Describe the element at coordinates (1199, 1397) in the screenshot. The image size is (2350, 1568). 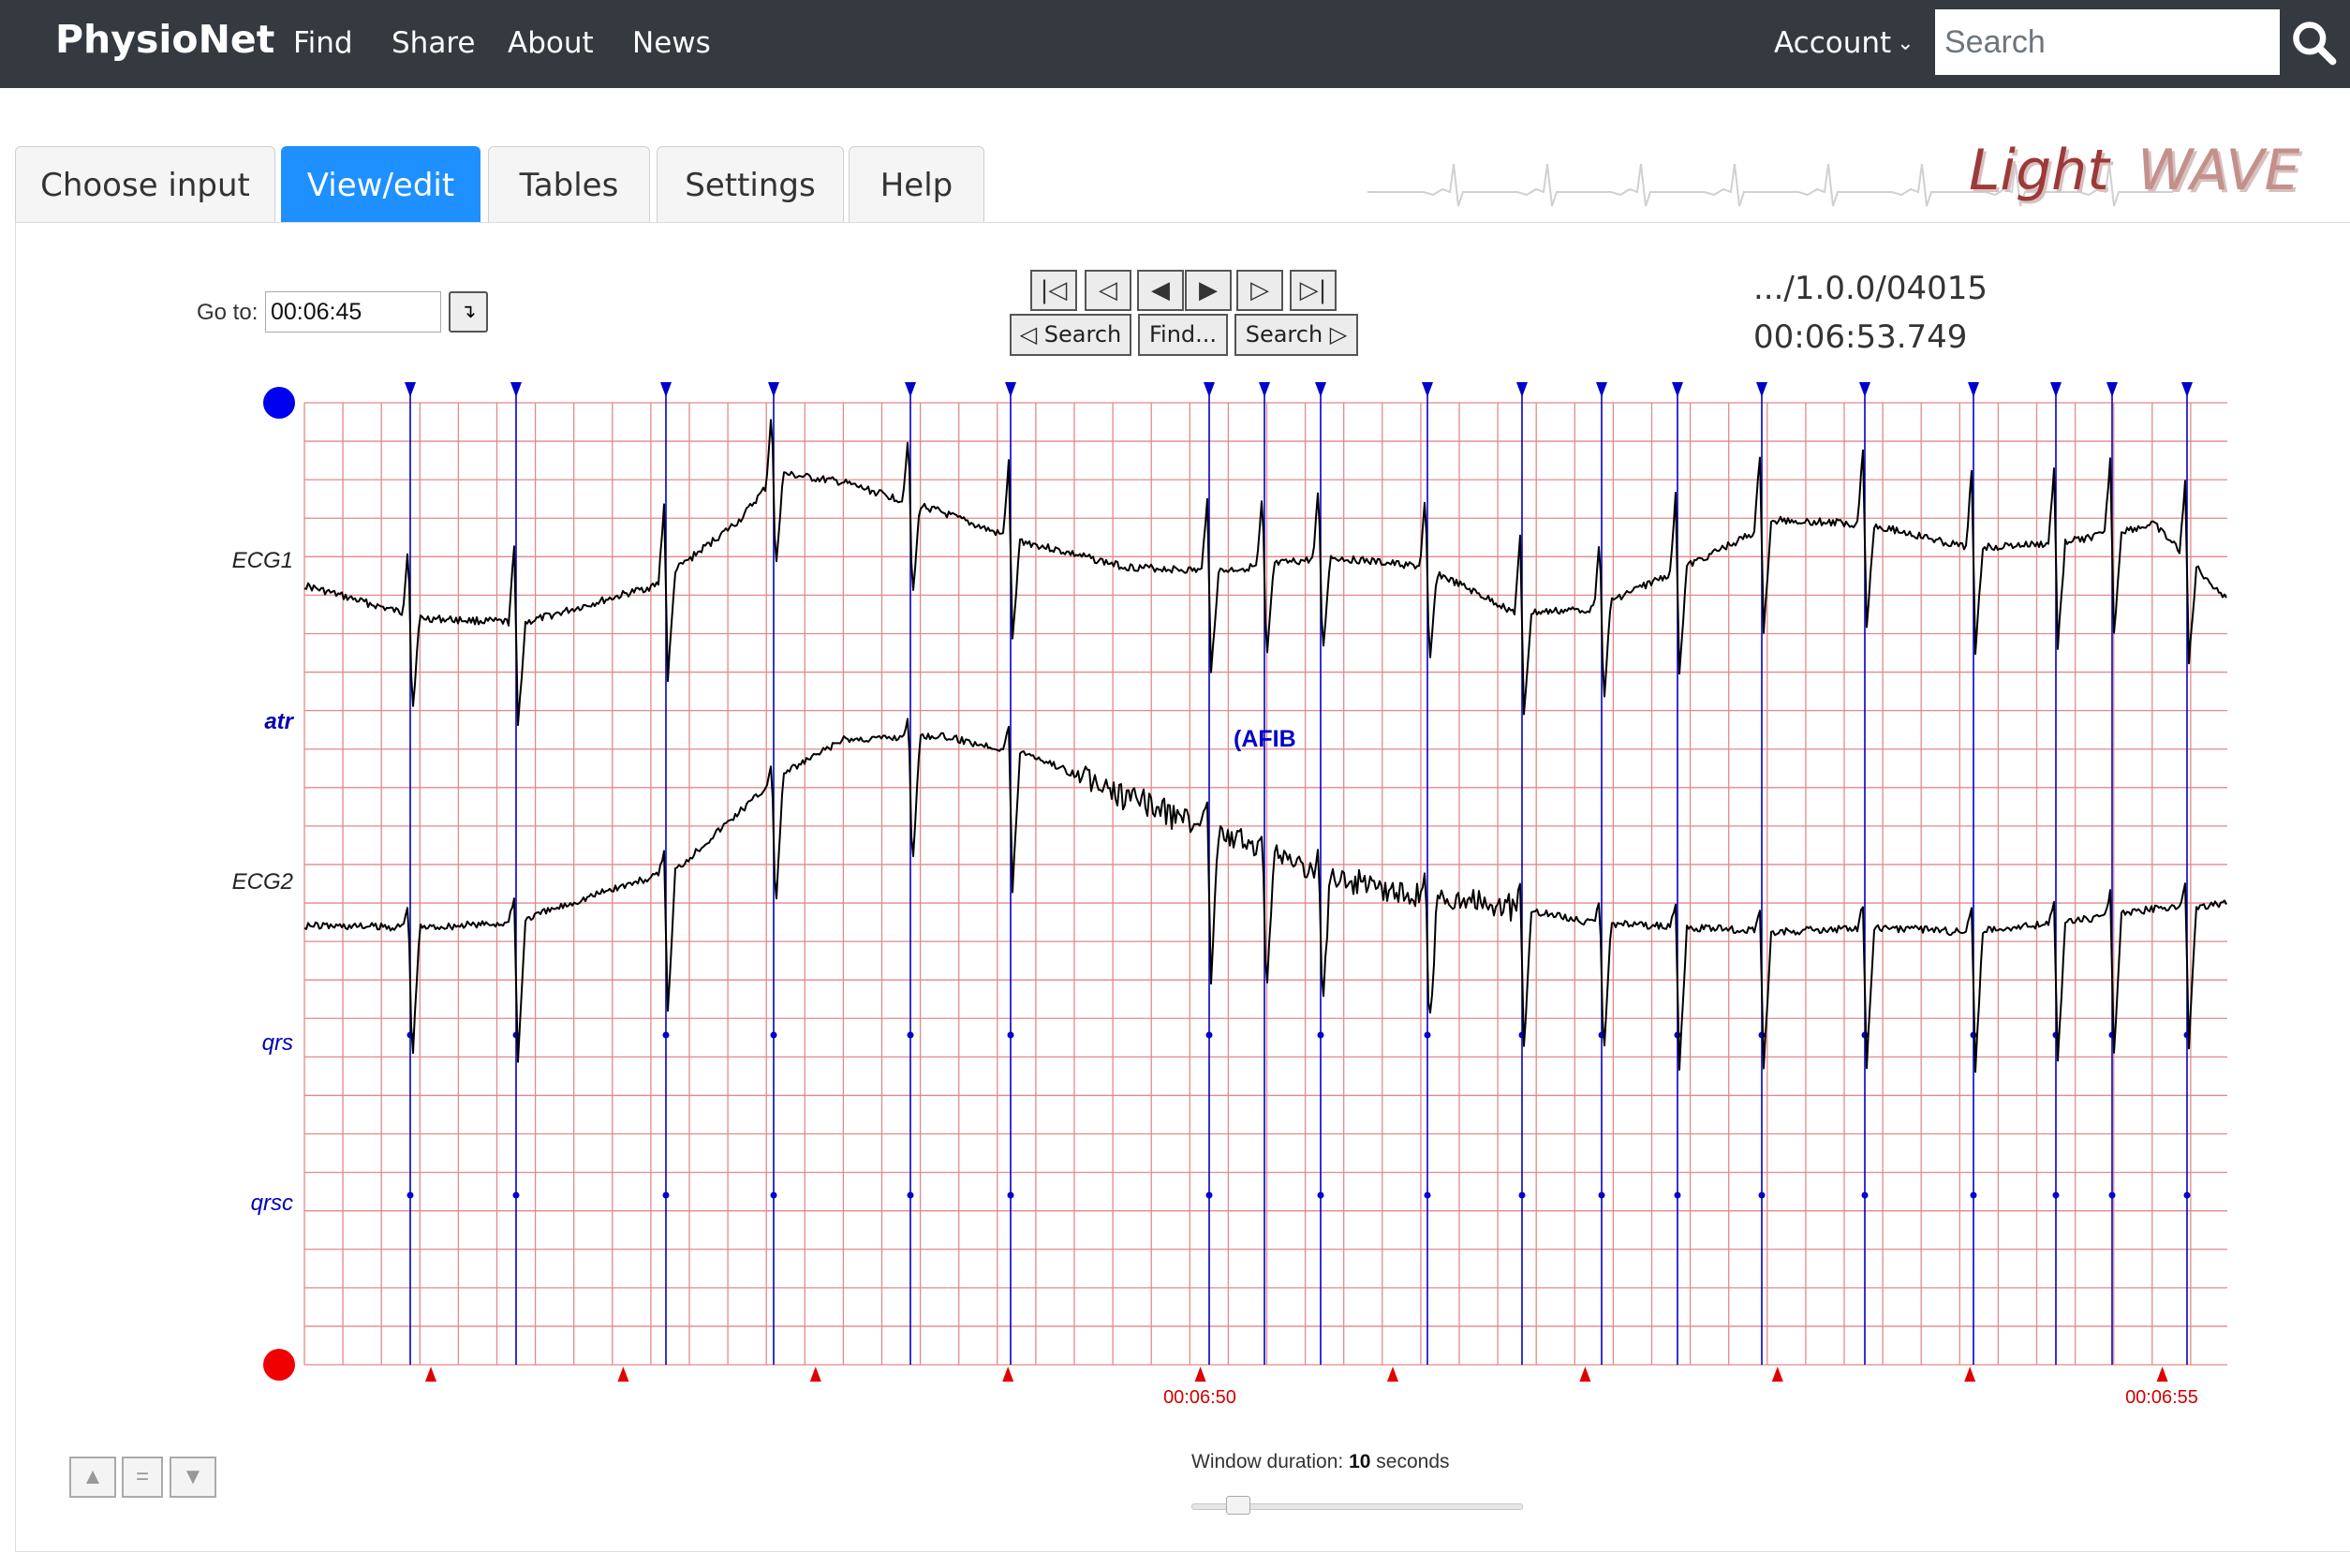
I see `time-label: 00:06:50` at that location.